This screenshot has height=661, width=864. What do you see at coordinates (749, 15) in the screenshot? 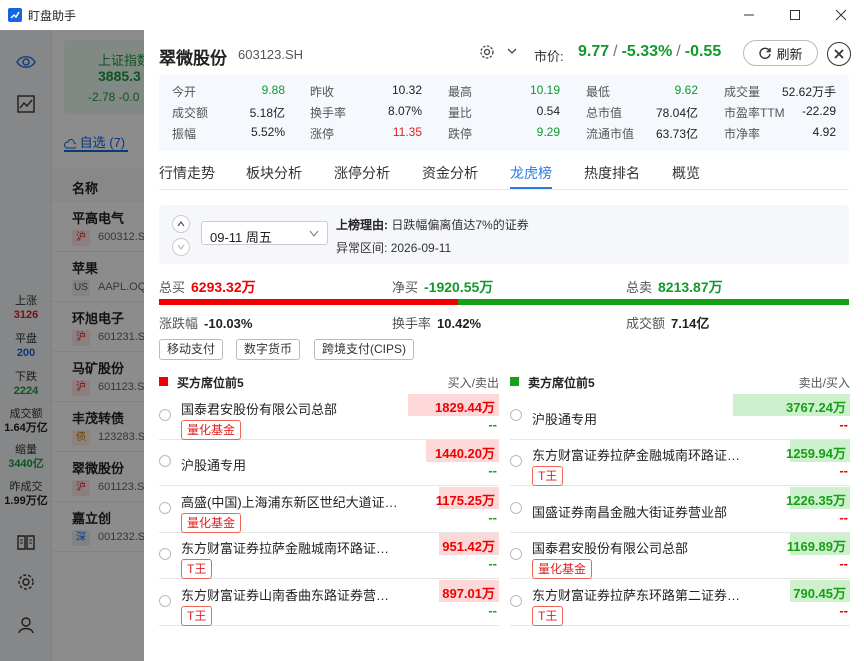
I see `minimize-button` at bounding box center [749, 15].